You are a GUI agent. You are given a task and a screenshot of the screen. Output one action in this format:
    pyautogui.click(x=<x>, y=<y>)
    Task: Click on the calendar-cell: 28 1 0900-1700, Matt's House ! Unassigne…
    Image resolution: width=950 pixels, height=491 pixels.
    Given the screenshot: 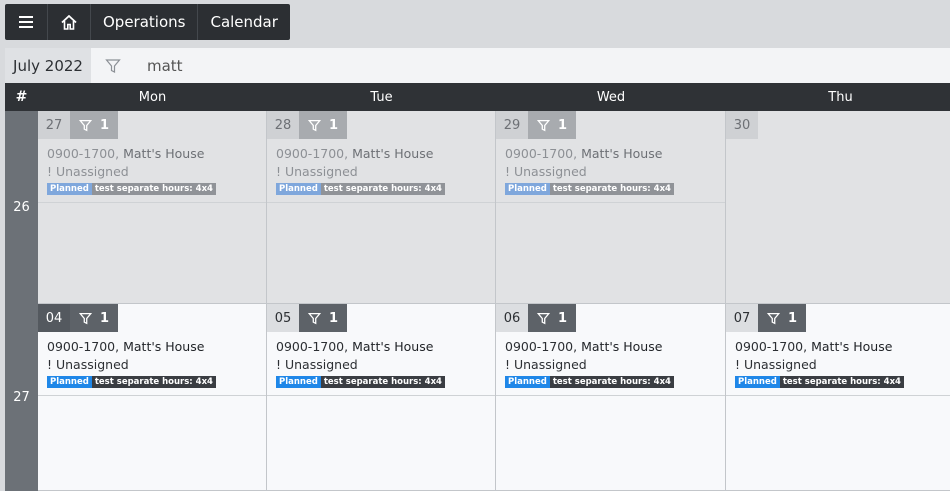 What is the action you would take?
    pyautogui.click(x=381, y=207)
    